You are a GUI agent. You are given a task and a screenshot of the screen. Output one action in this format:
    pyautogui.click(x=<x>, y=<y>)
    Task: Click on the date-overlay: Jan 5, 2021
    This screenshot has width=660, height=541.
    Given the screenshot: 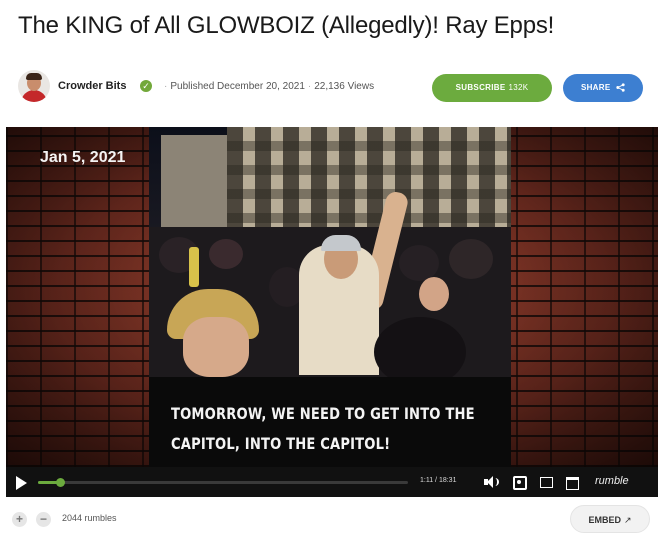 What is the action you would take?
    pyautogui.click(x=83, y=157)
    